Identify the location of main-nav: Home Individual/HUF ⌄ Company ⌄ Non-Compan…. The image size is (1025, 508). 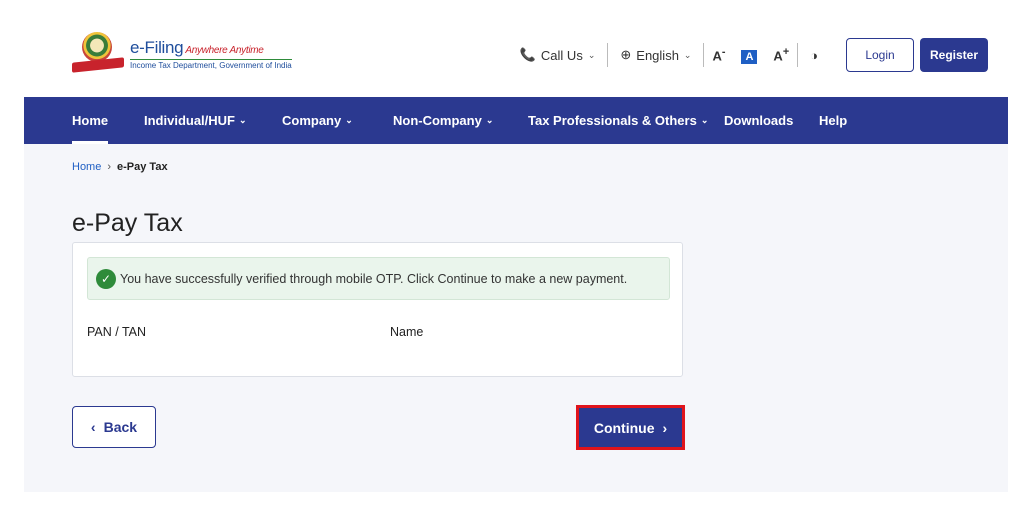
(516, 120).